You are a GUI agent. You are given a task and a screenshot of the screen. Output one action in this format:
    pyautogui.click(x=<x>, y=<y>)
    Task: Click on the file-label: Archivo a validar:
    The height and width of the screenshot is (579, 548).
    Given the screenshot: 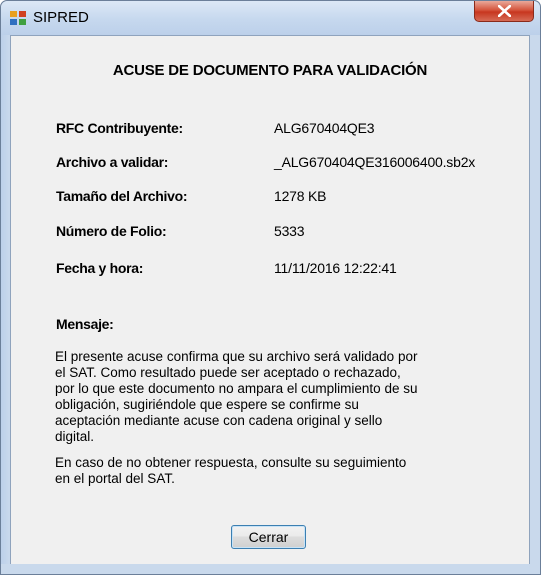 What is the action you would take?
    pyautogui.click(x=112, y=162)
    